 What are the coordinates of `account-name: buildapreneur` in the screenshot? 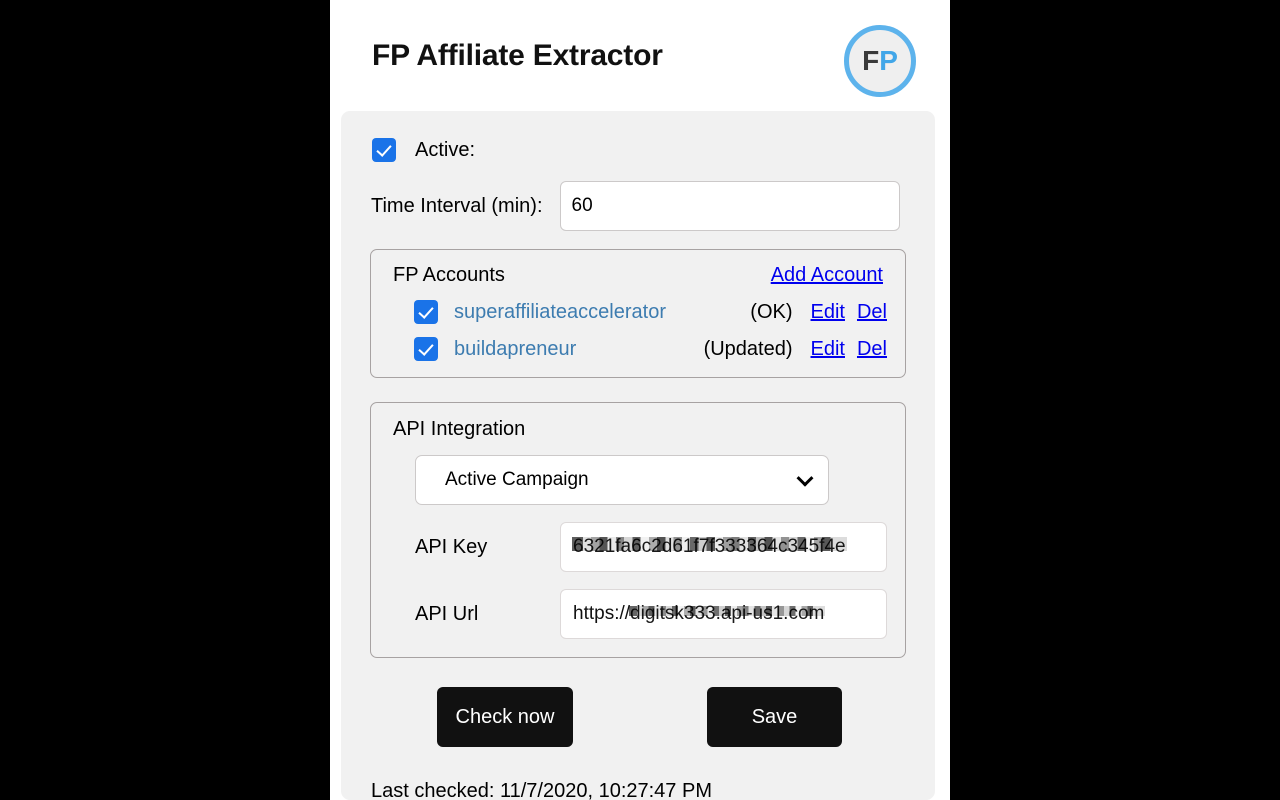 It's located at (515, 349).